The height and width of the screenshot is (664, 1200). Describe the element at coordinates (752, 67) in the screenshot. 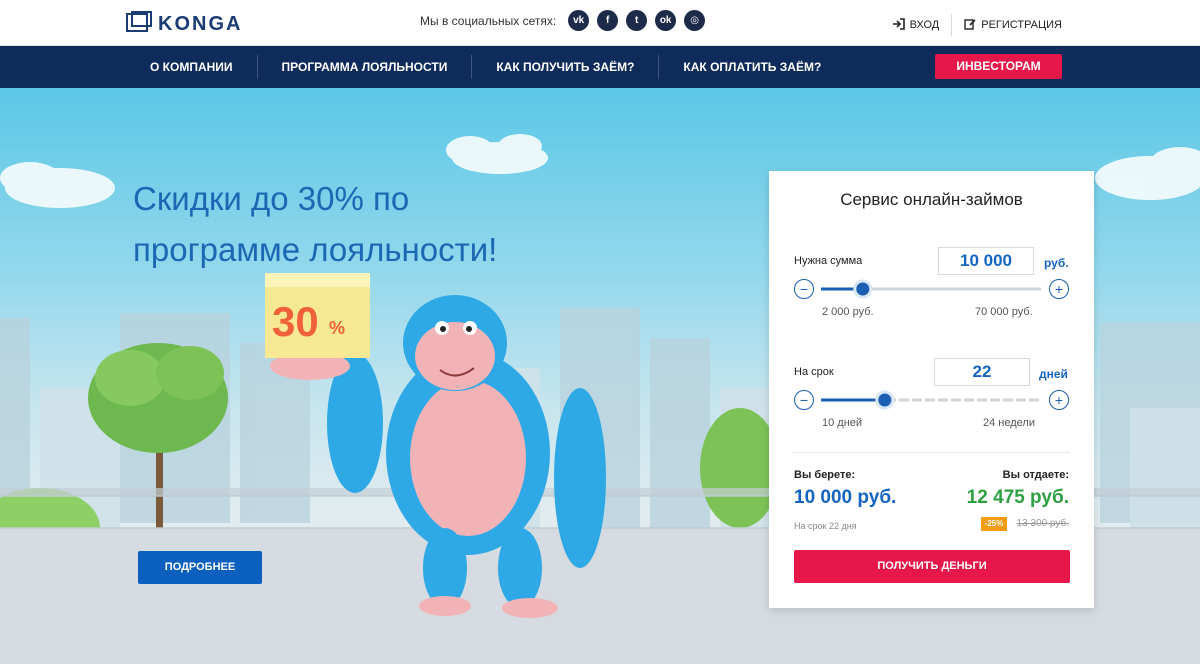

I see `nav-item-pay-loan: КАК ОПЛАТИТЬ ЗАЁМ?` at that location.